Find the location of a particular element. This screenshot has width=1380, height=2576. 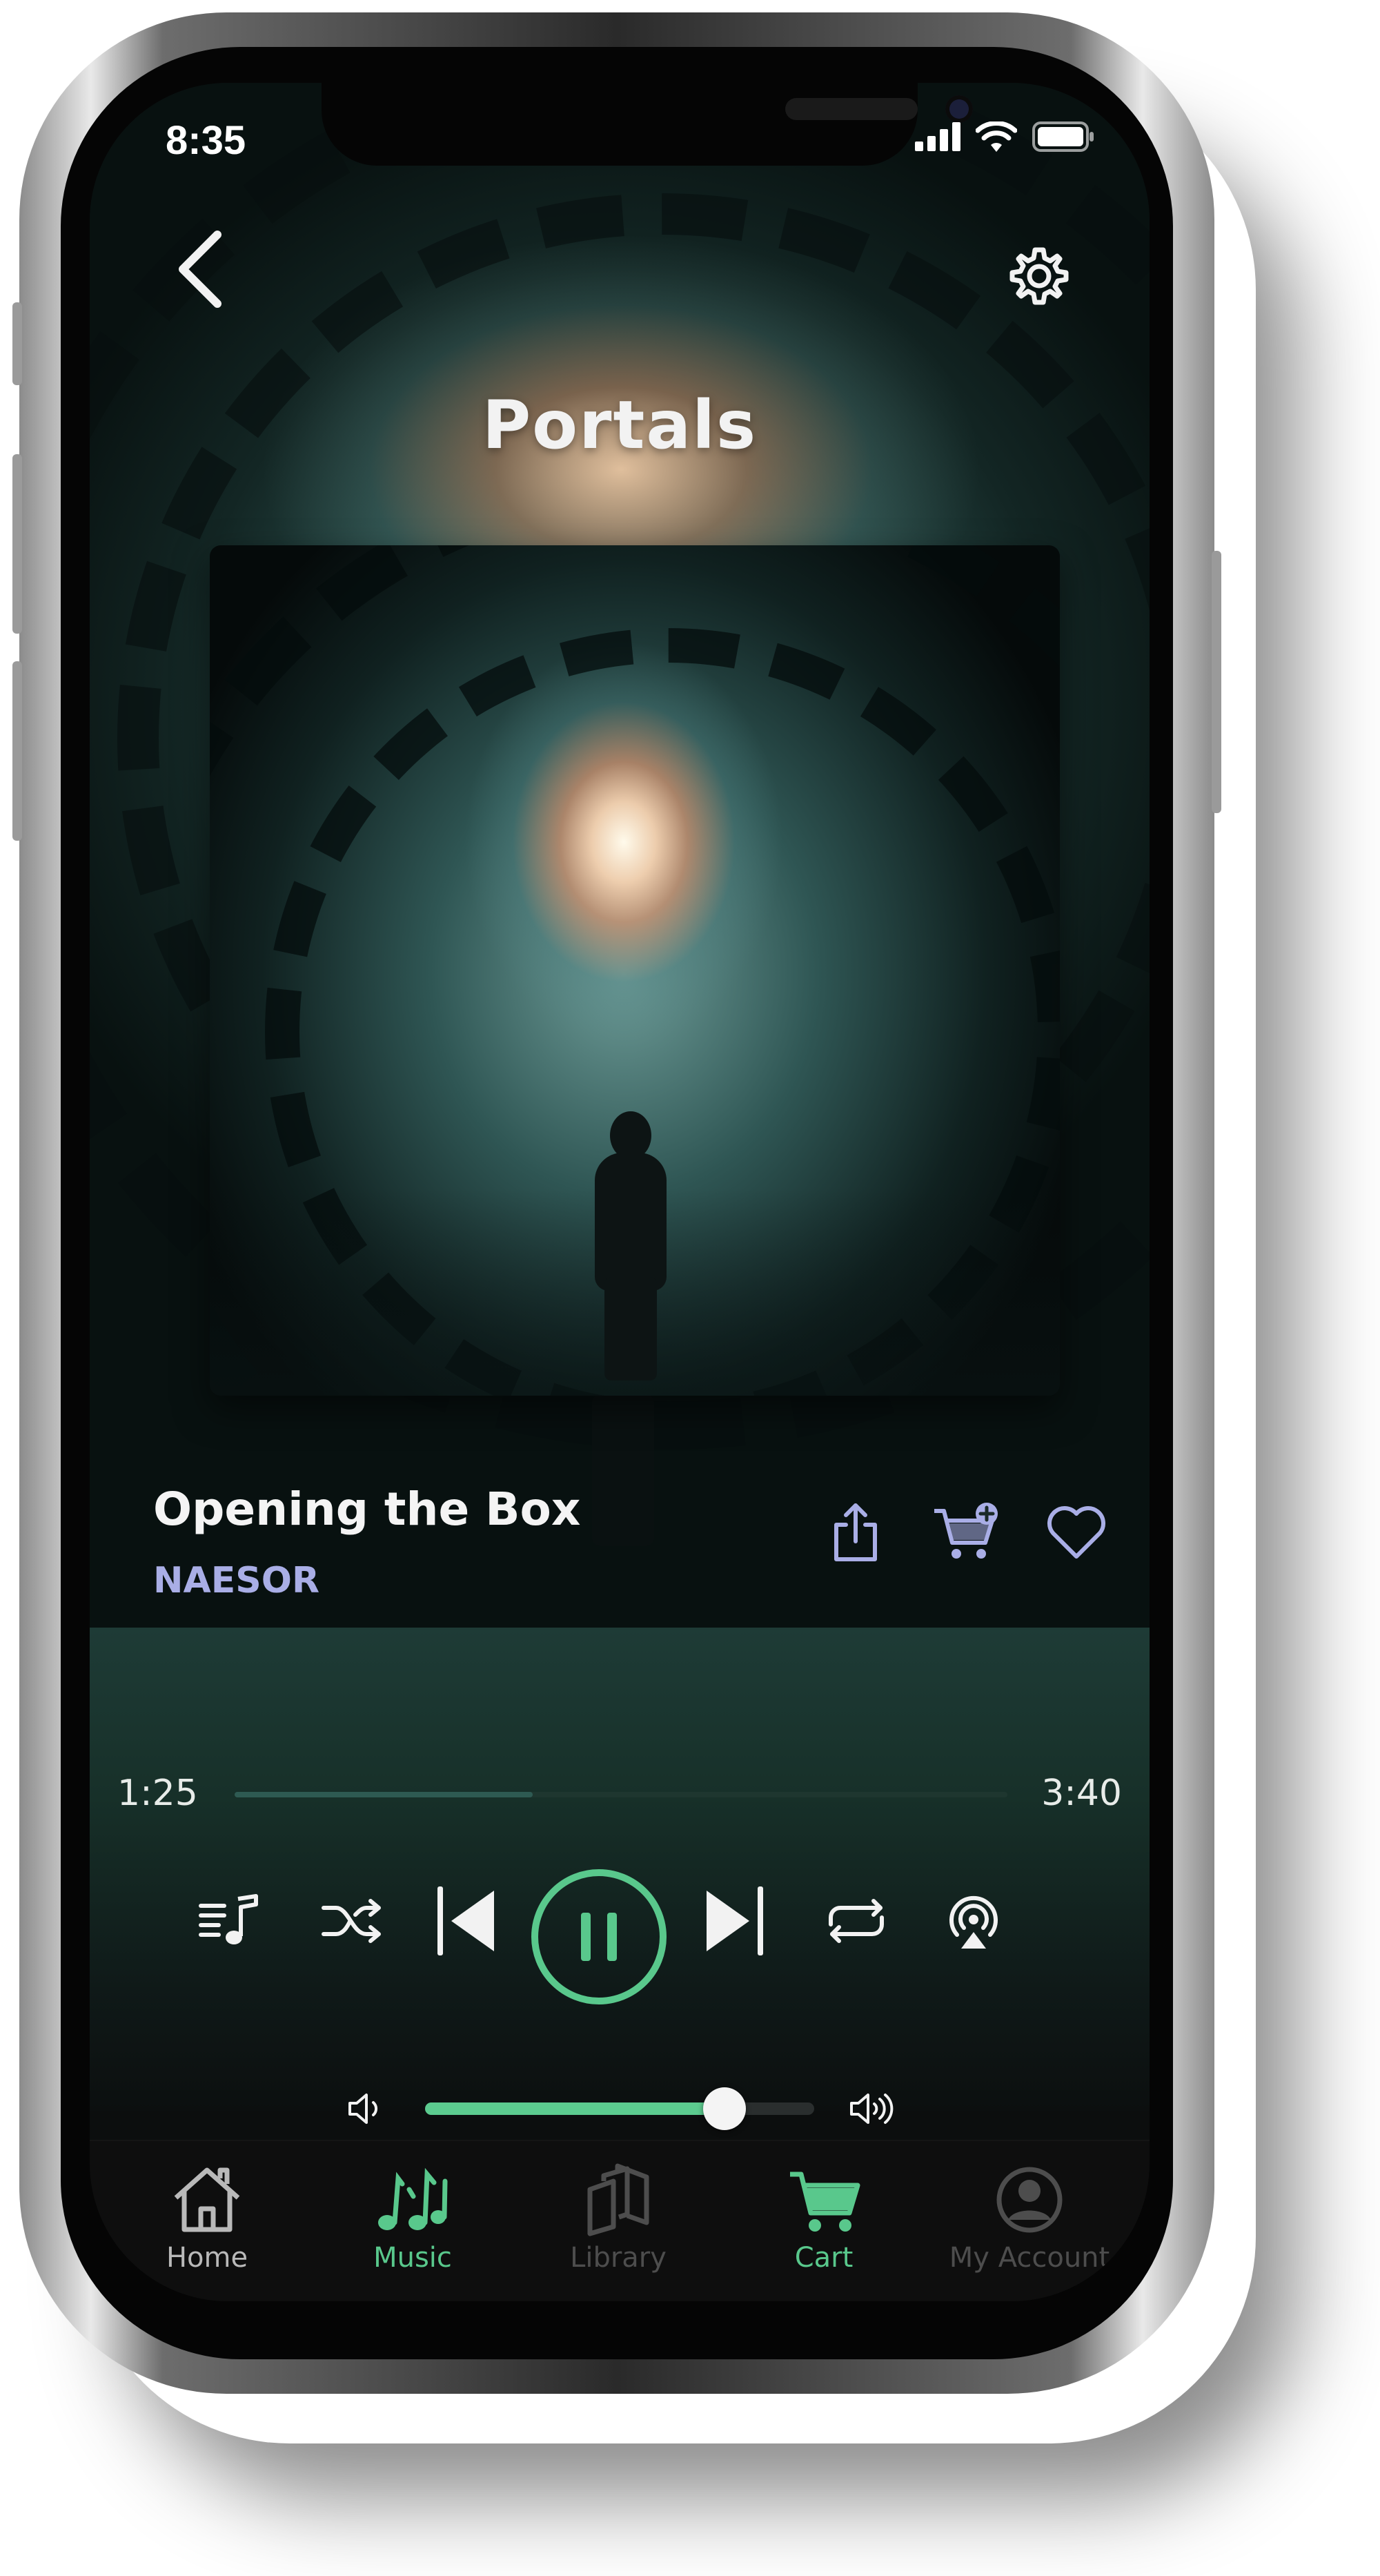

pause-bar-right is located at coordinates (612, 1937).